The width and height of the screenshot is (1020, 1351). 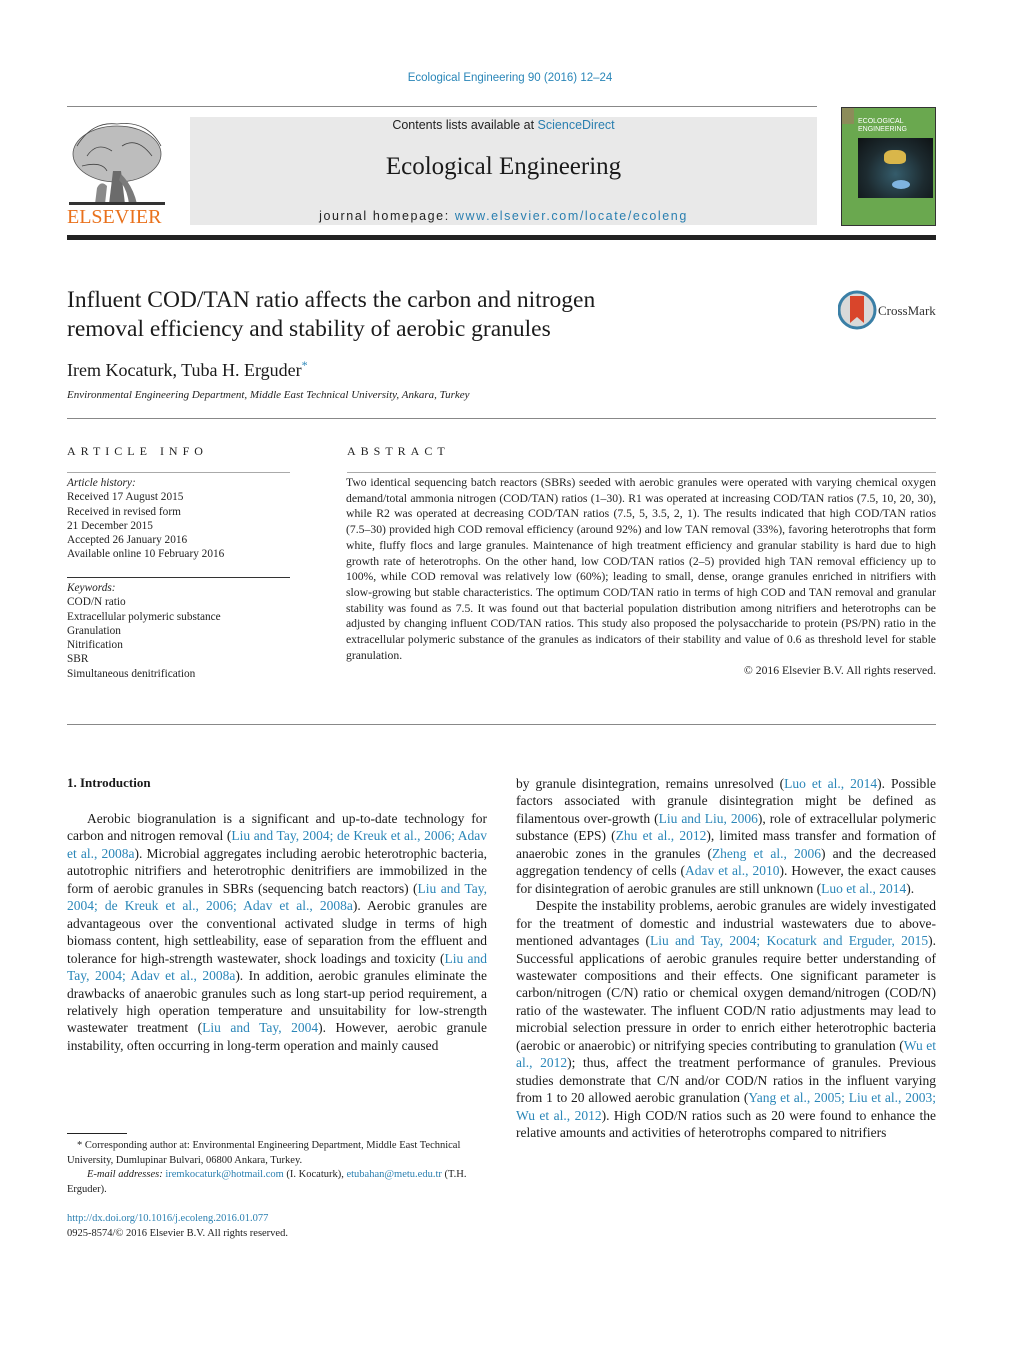 I want to click on article-info-heading: ARTICLE INFO, so click(x=137, y=451).